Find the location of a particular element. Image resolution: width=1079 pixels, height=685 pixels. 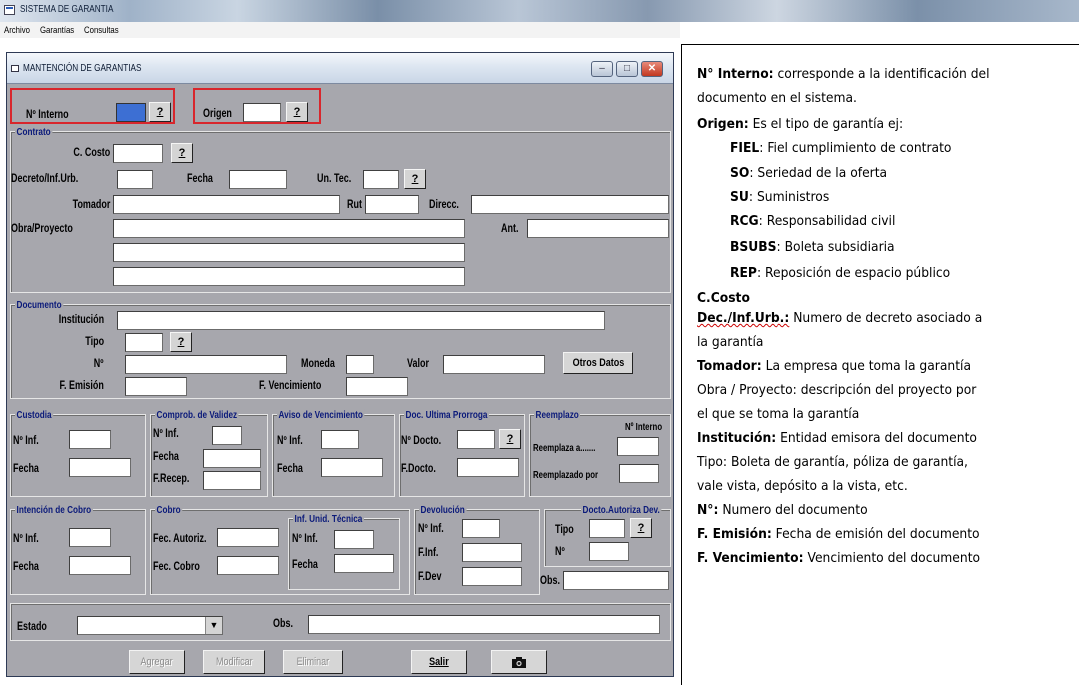

prorroga-fdocto-input is located at coordinates (488, 467).